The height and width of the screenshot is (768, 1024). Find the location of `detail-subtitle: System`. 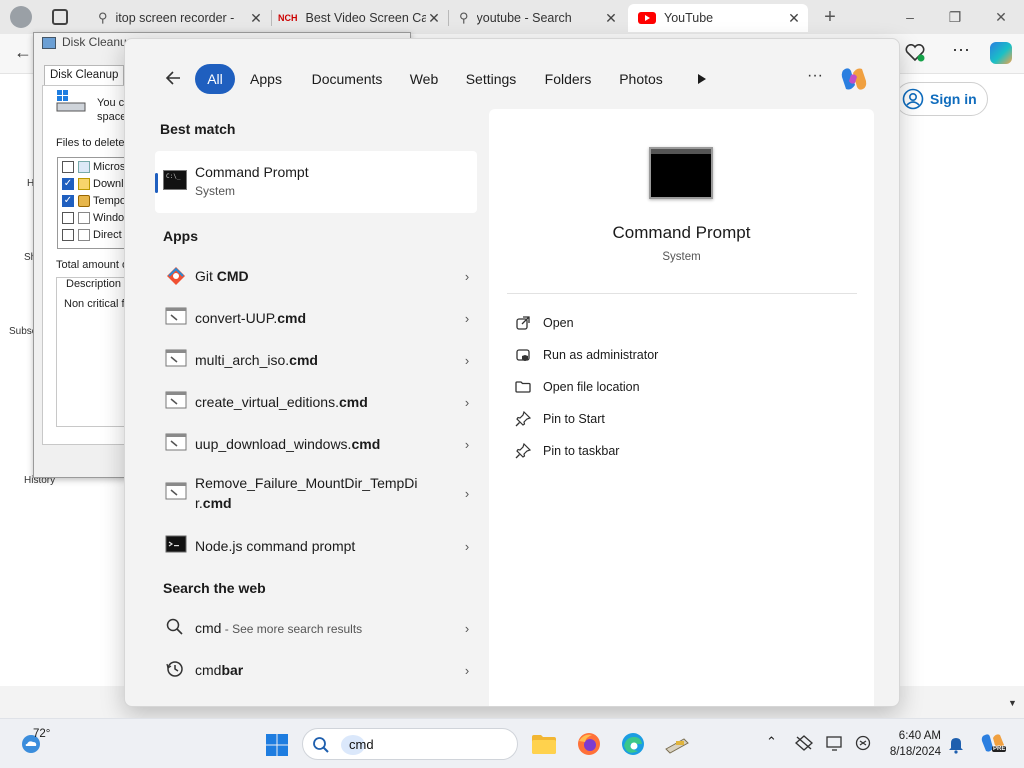

detail-subtitle: System is located at coordinates (681, 257).